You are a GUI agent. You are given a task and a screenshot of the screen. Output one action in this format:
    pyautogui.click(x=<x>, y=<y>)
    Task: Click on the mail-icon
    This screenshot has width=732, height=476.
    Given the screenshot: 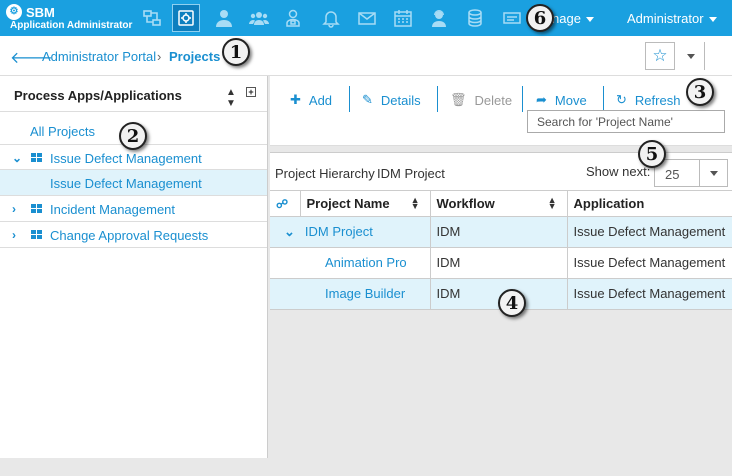 What is the action you would take?
    pyautogui.click(x=367, y=18)
    